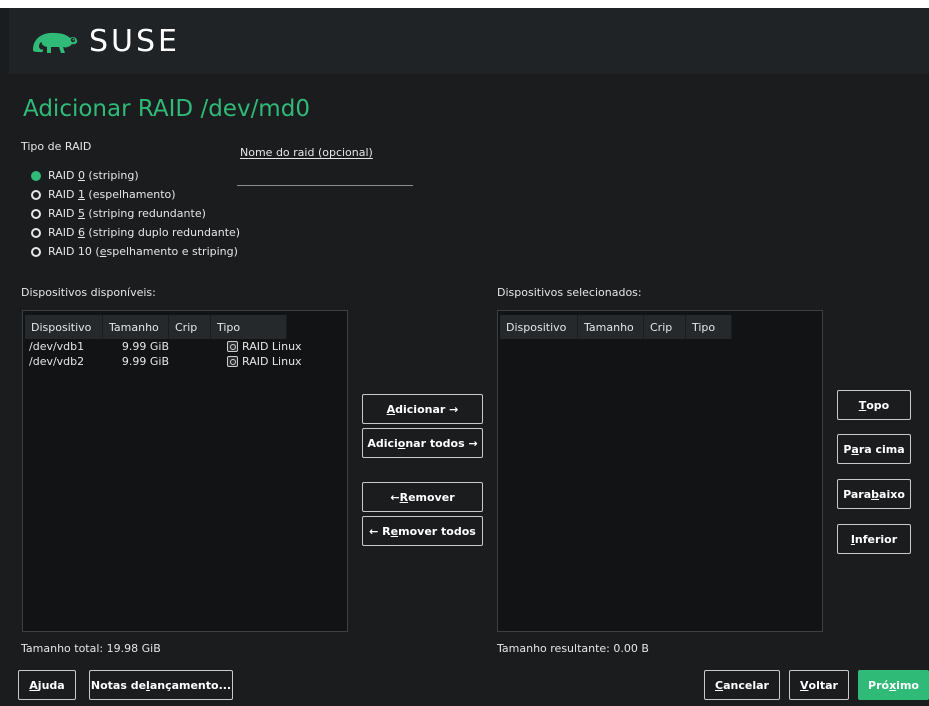  I want to click on header-bar: SUSE, so click(469, 41).